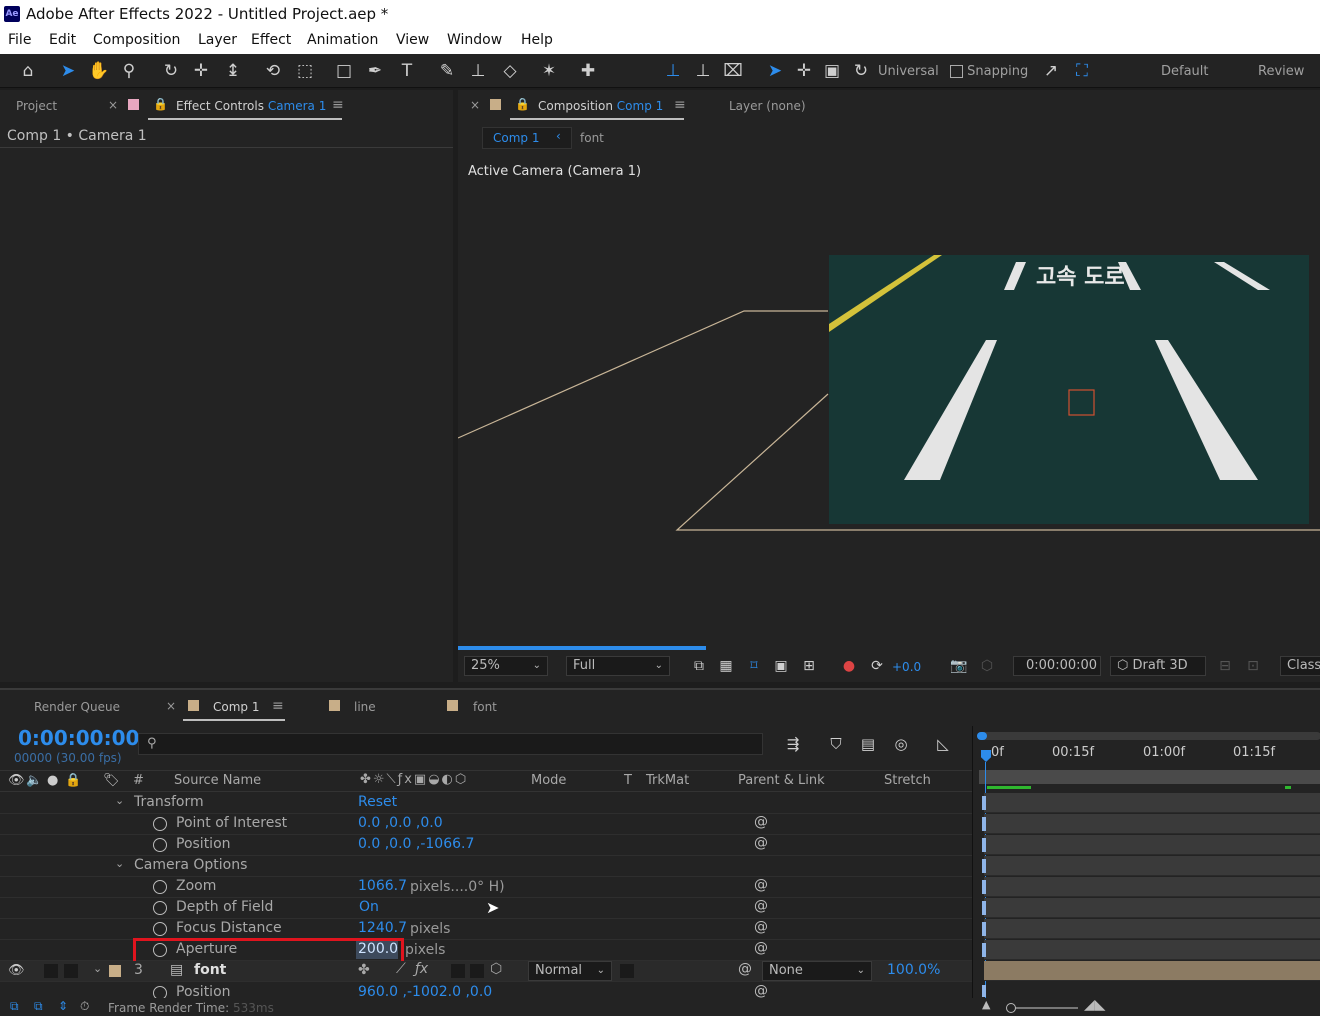 Image resolution: width=1320 pixels, height=1016 pixels. Describe the element at coordinates (62, 40) in the screenshot. I see `menu-edit: Edit` at that location.